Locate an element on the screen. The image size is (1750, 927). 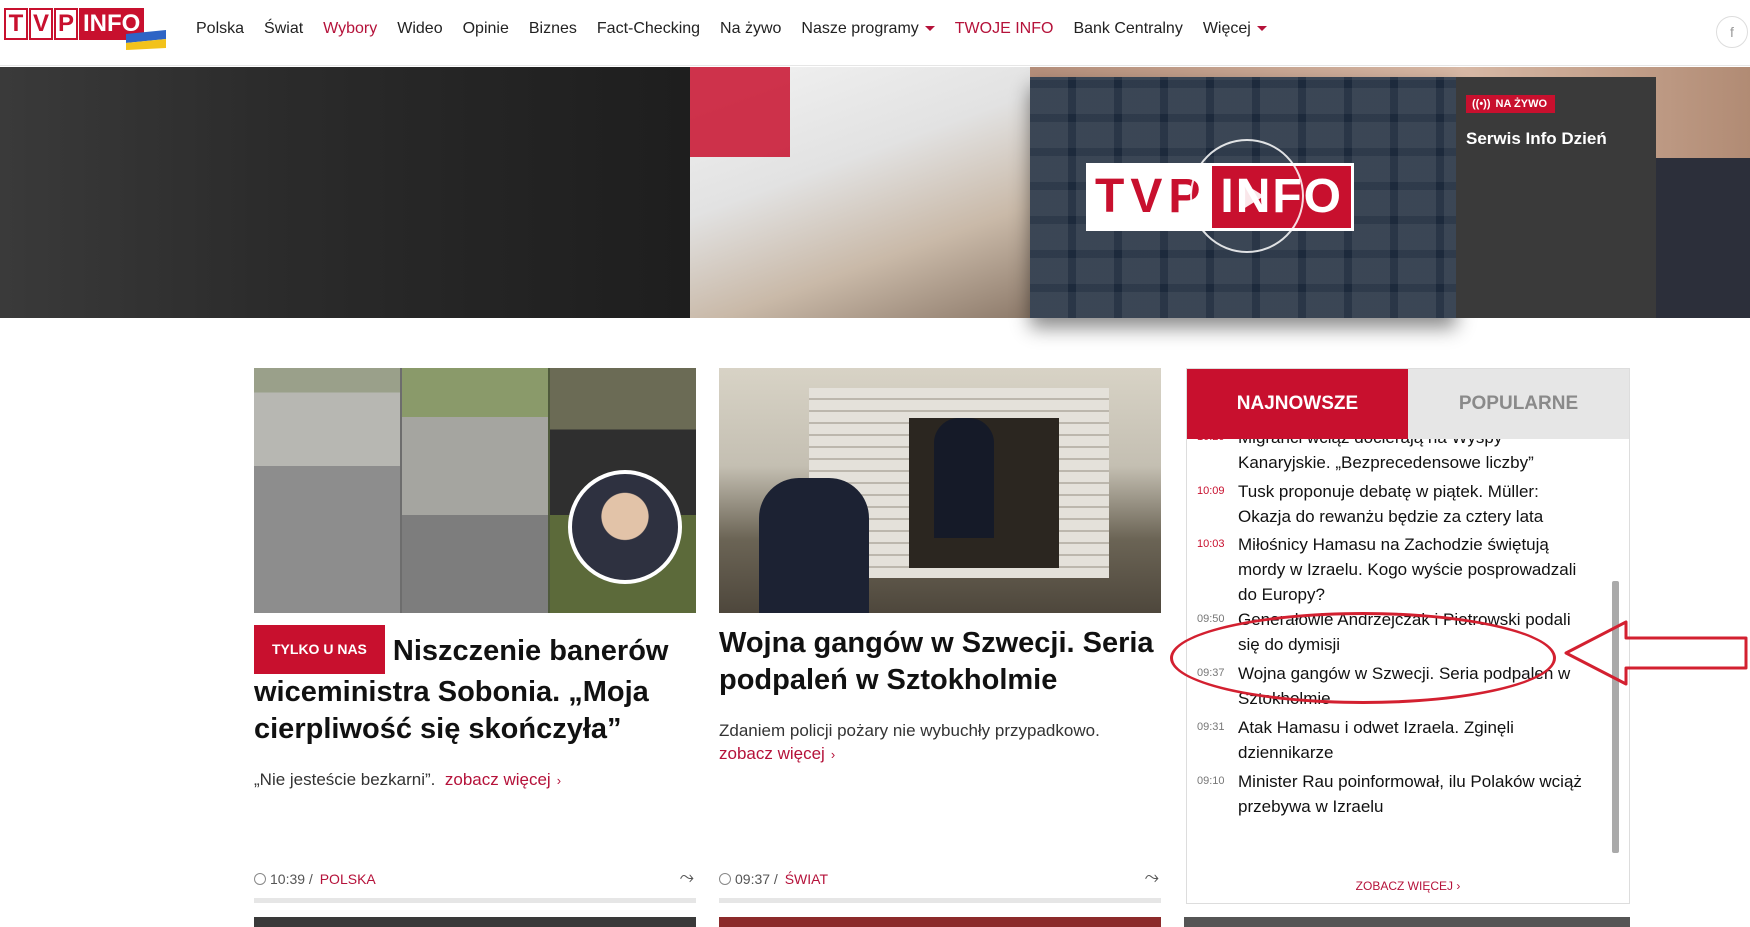
nav-item-twoje-info: TWOJE INFO is located at coordinates (1004, 29).